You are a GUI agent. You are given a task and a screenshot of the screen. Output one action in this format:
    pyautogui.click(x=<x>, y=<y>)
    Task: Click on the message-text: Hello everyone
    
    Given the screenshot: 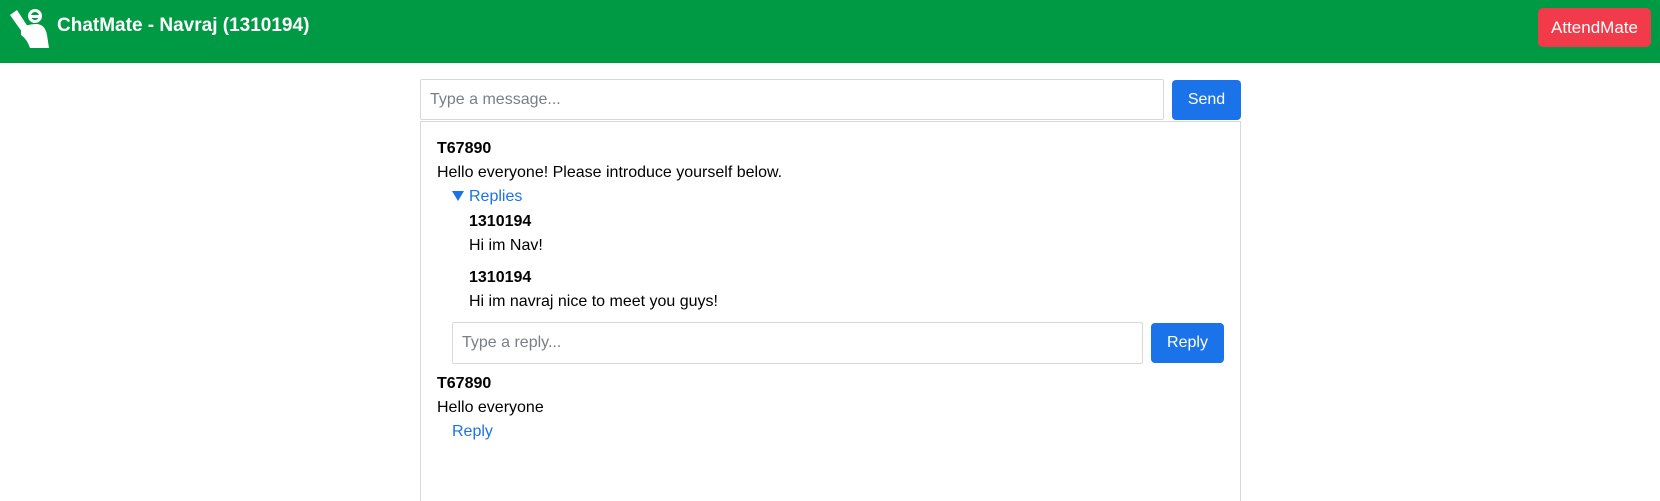 What is the action you would take?
    pyautogui.click(x=490, y=407)
    